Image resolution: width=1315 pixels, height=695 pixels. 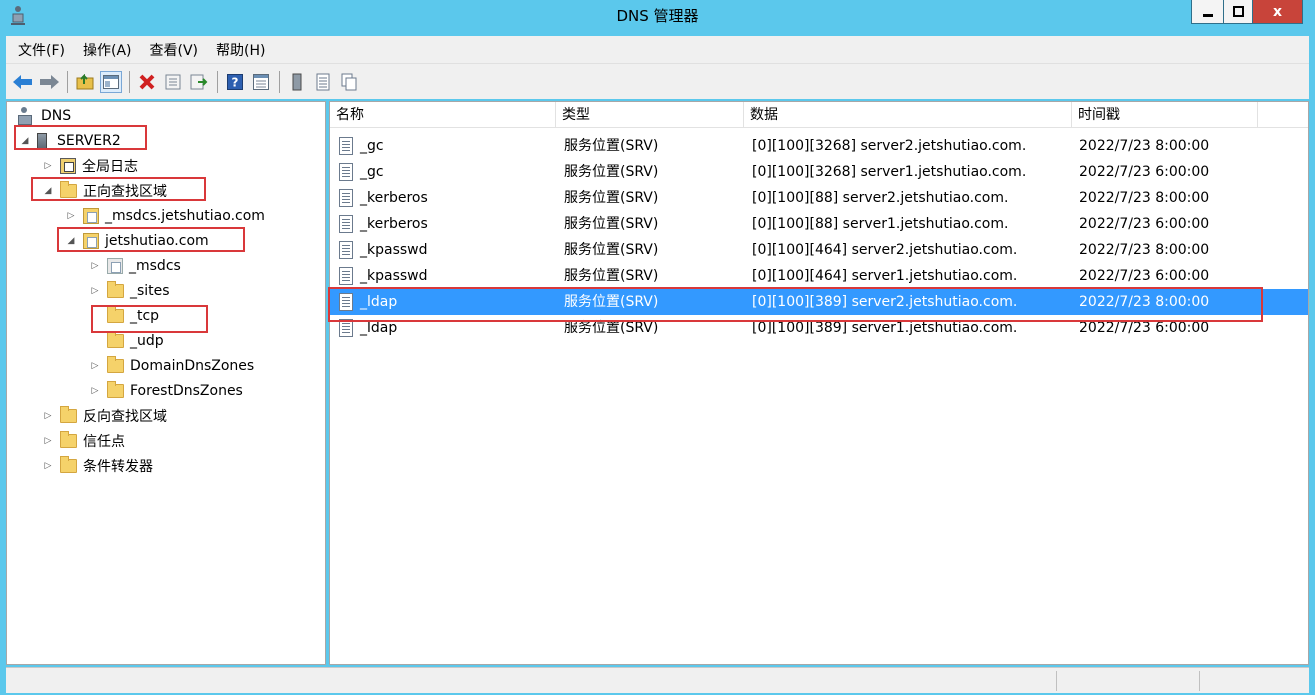 I want to click on highlight-box-tcp, so click(x=149, y=319).